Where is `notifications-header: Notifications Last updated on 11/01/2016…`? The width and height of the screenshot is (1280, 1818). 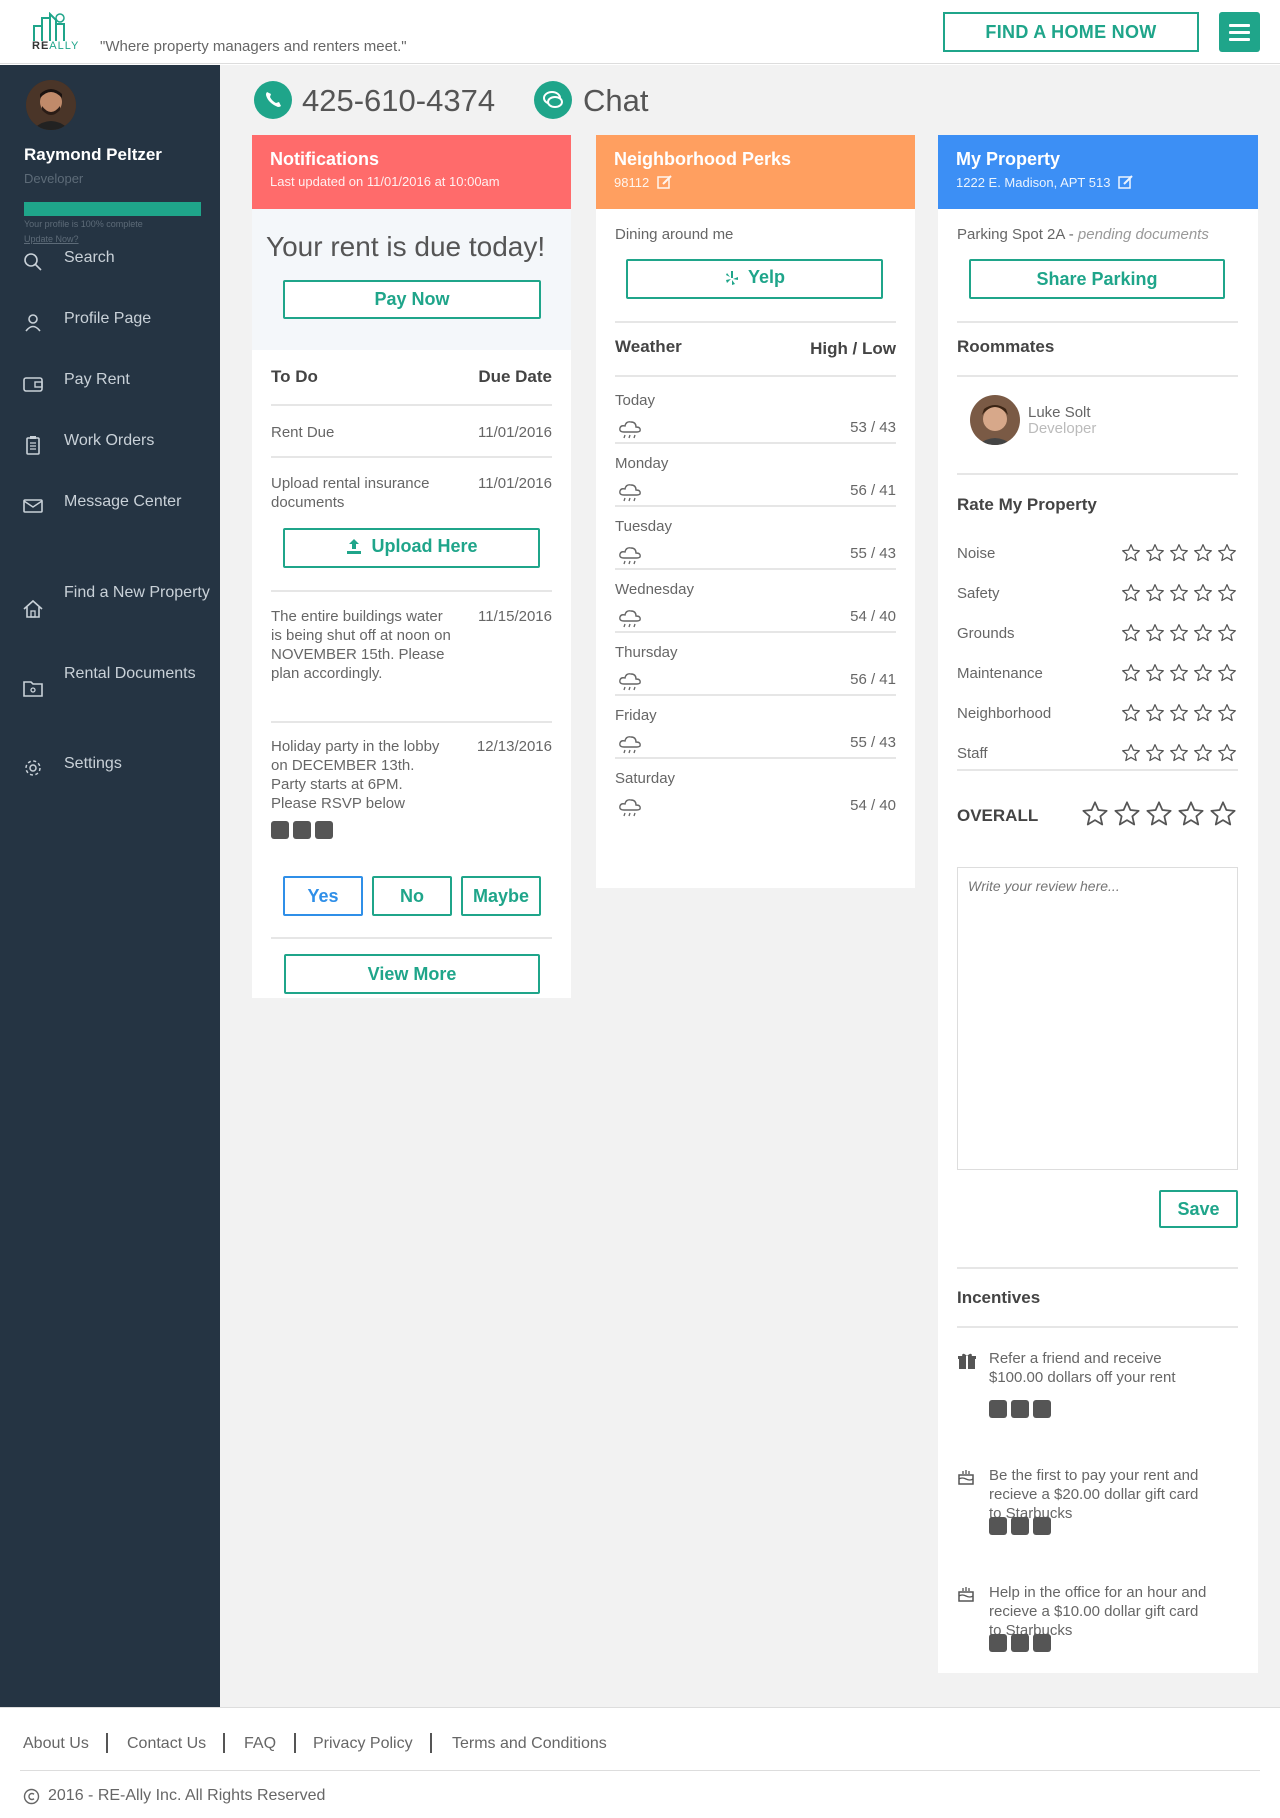
notifications-header: Notifications Last updated on 11/01/2016… is located at coordinates (411, 172).